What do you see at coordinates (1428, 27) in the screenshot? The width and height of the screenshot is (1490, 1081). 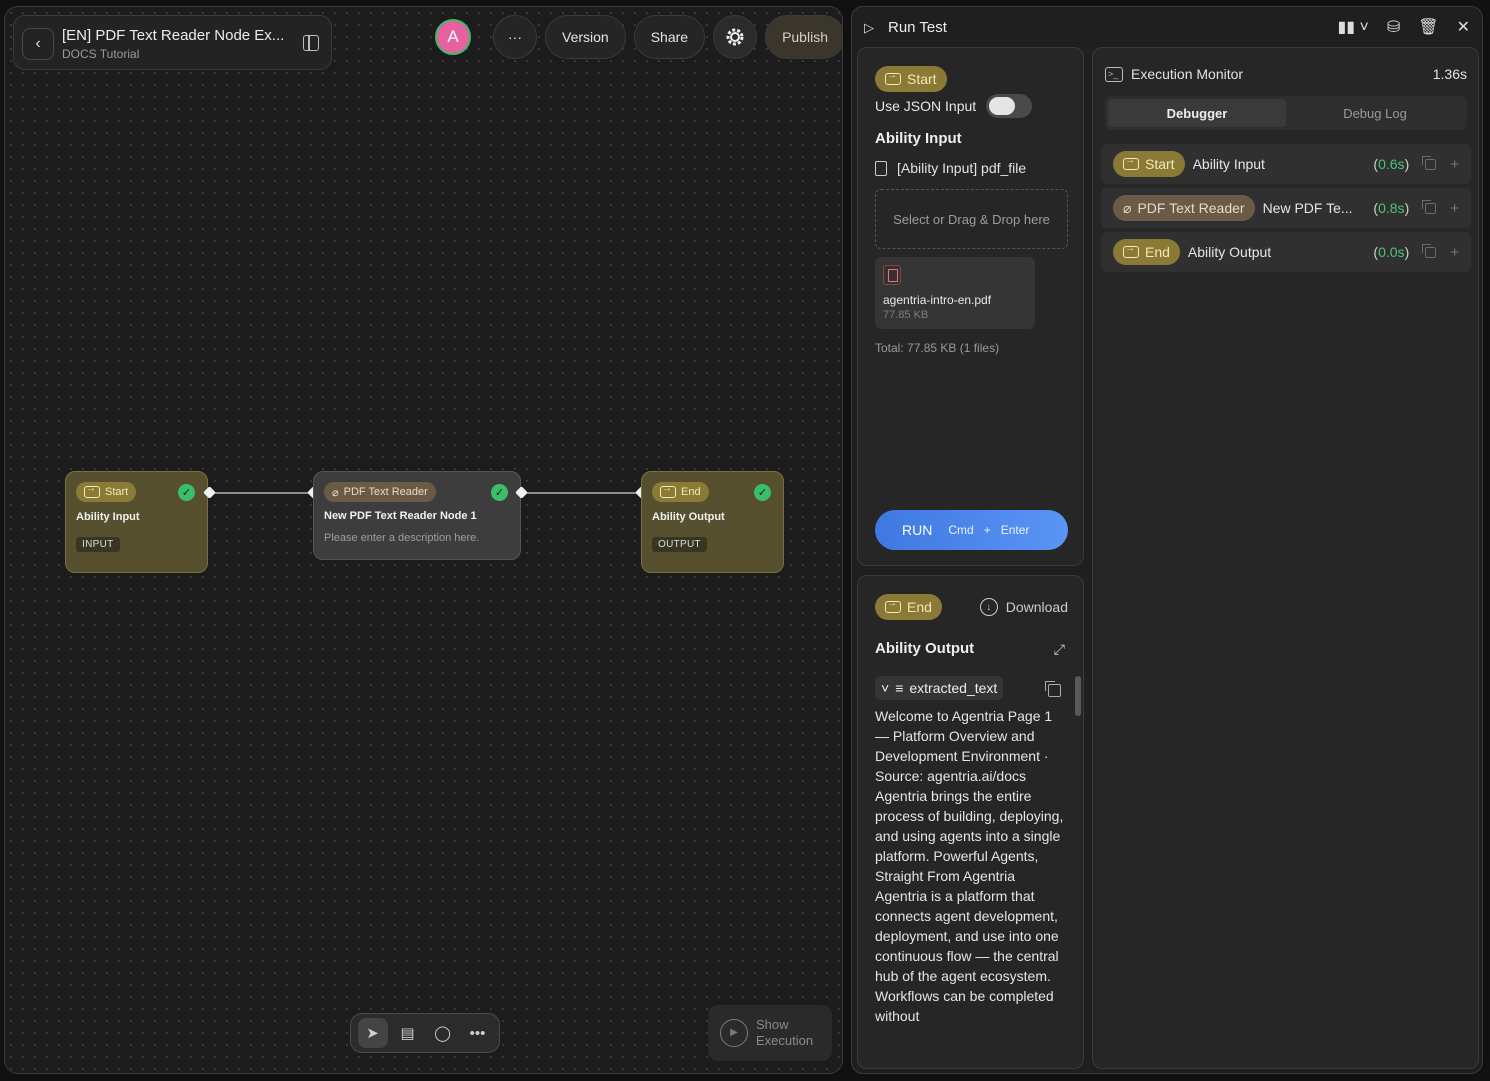 I see `trash-icon: 🗑` at bounding box center [1428, 27].